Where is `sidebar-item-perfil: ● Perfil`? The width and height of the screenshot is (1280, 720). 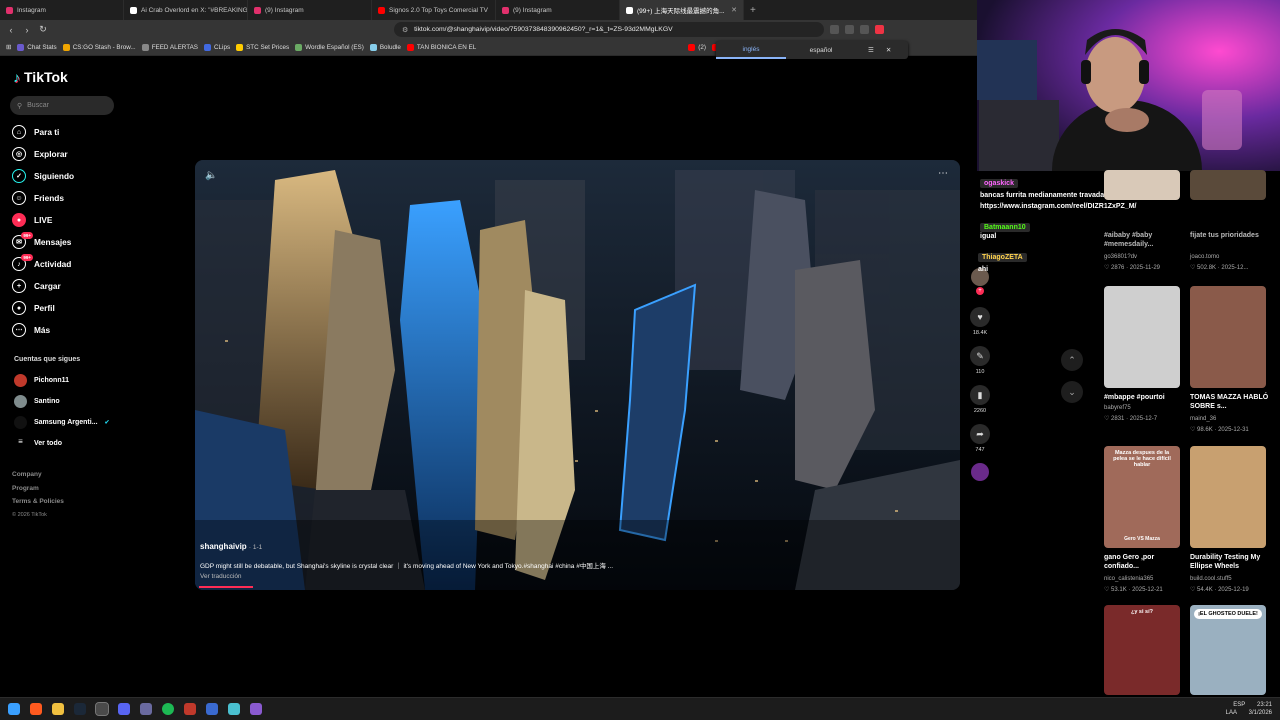
sidebar-item-perfil: ● Perfil is located at coordinates (33, 308).